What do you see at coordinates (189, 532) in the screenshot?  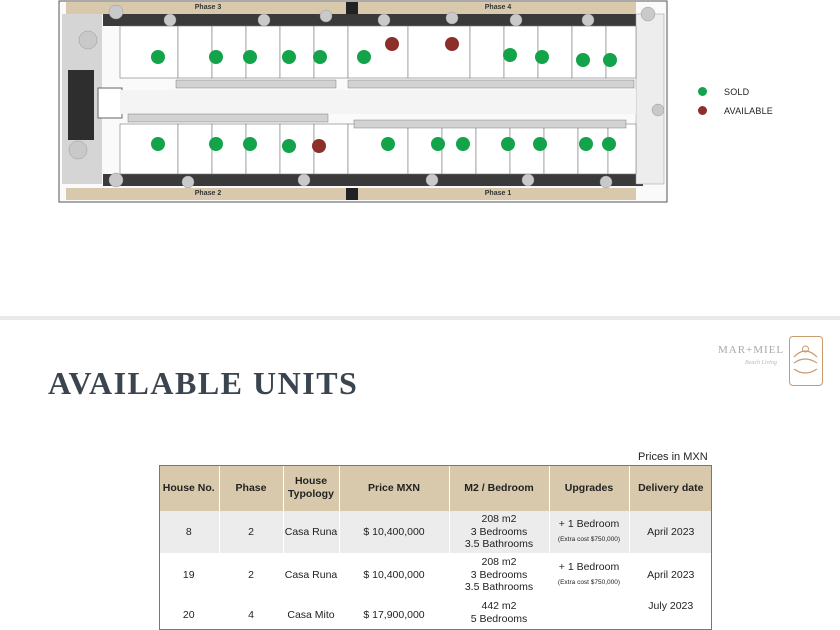 I see `house-number-cell: 8` at bounding box center [189, 532].